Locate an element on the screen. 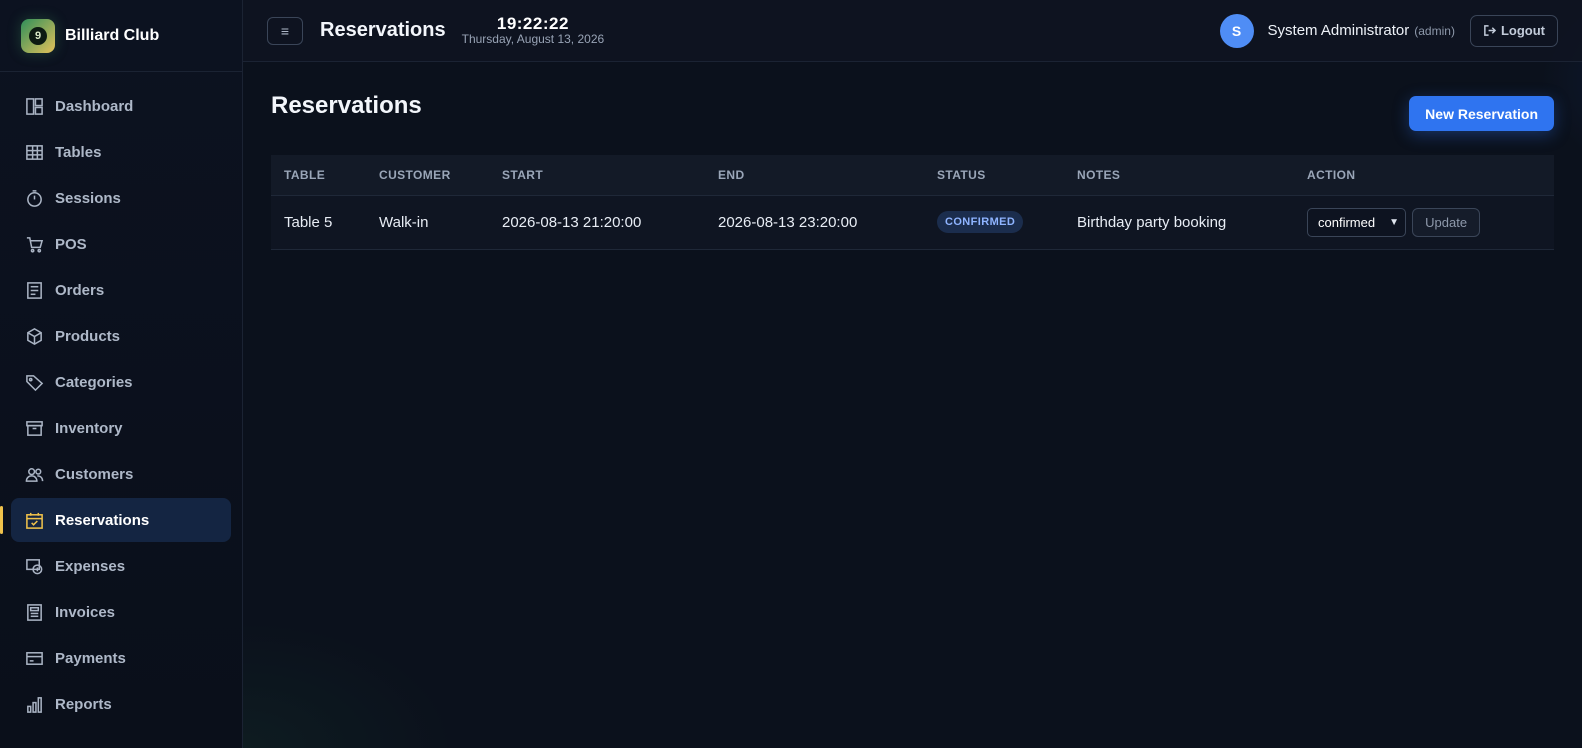  archive-icon is located at coordinates (34, 428).